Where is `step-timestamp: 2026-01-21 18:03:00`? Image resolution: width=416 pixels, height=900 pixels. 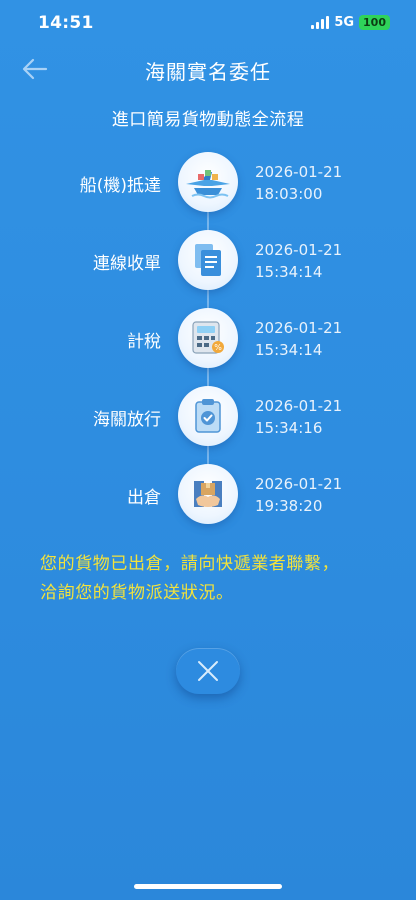 step-timestamp: 2026-01-21 18:03:00 is located at coordinates (298, 183).